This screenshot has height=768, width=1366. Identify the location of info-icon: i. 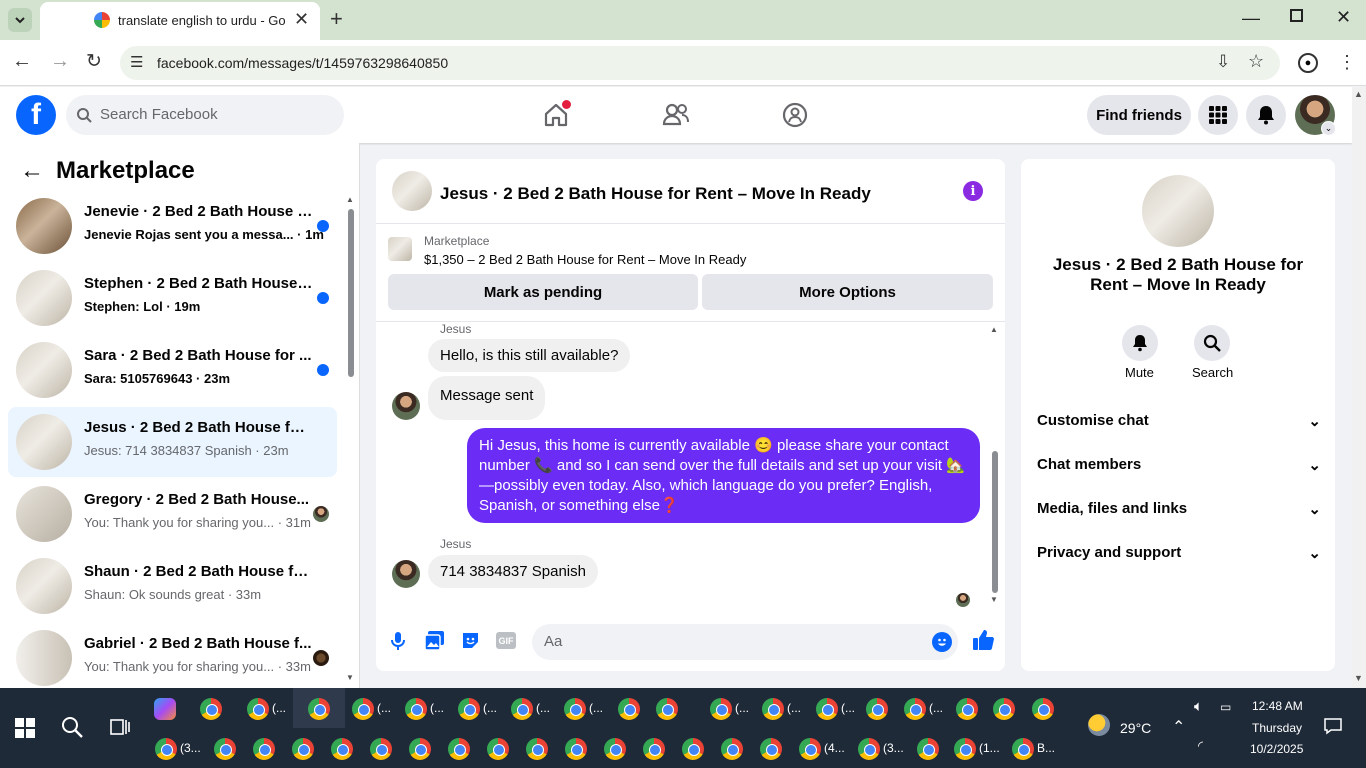
(973, 191).